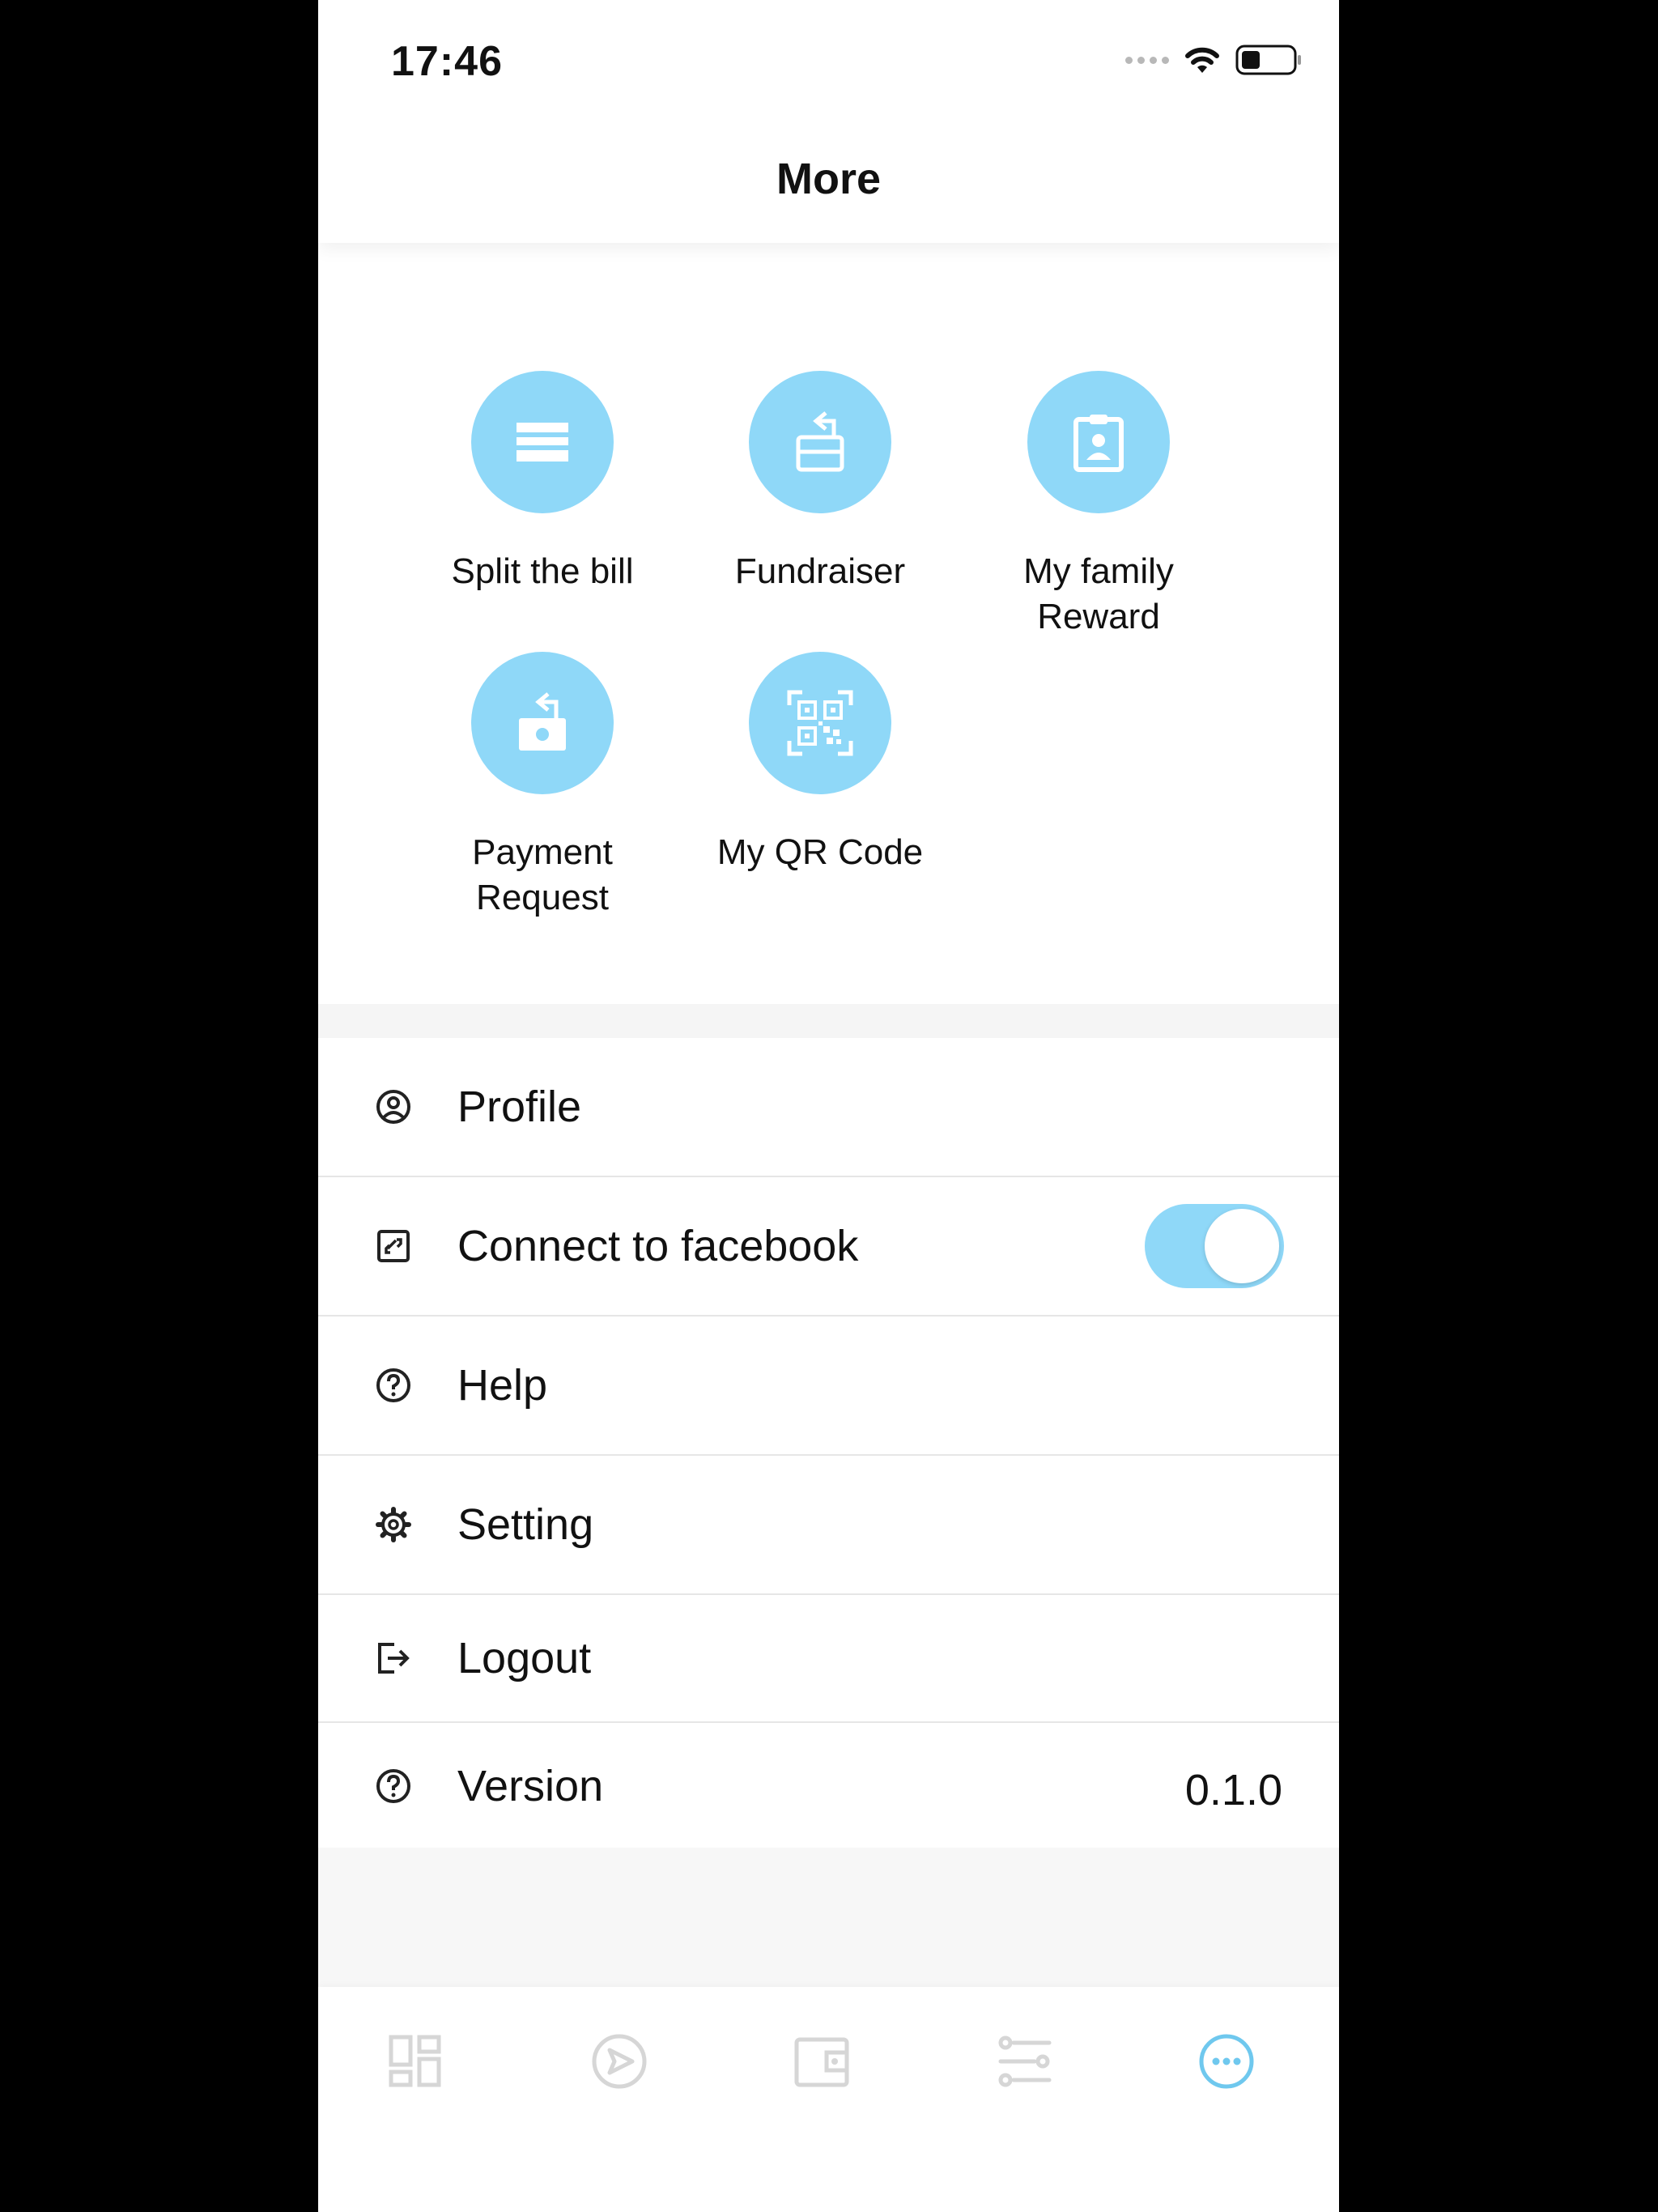 This screenshot has width=1658, height=2212. I want to click on more-icon, so click(1226, 2062).